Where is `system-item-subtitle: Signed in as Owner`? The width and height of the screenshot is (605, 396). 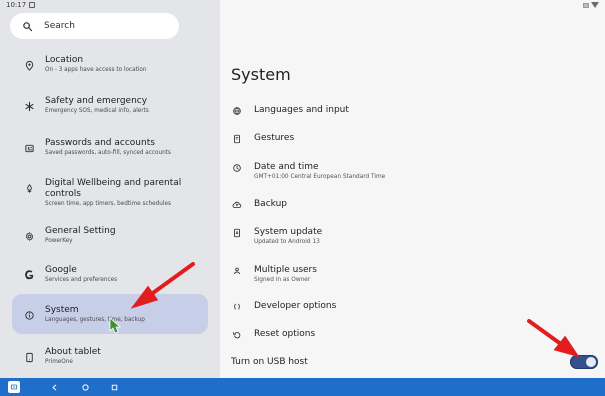
system-item-subtitle: Signed in as Owner is located at coordinates (282, 280).